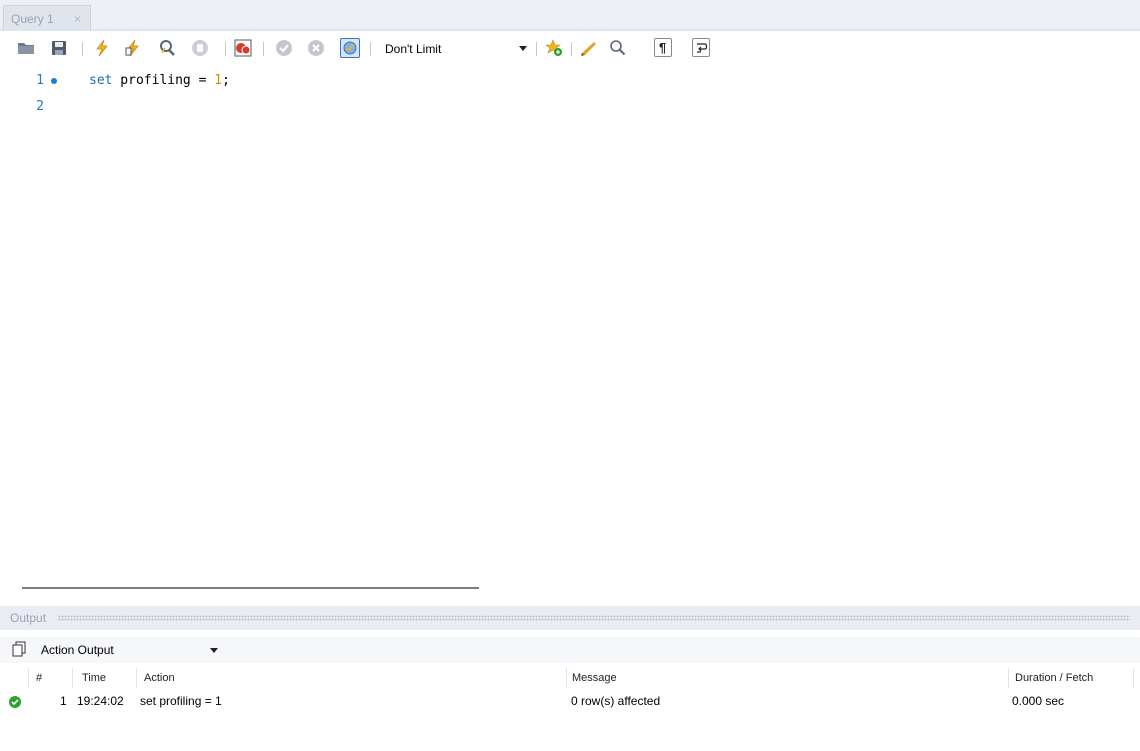  What do you see at coordinates (167, 48) in the screenshot?
I see `explain-icon` at bounding box center [167, 48].